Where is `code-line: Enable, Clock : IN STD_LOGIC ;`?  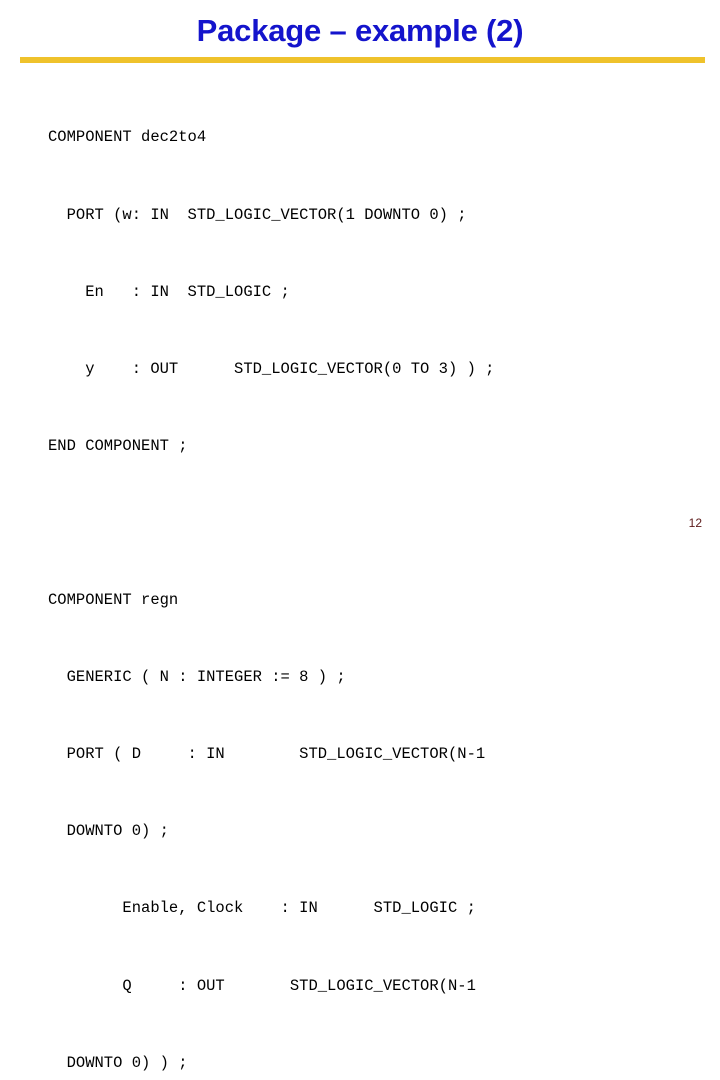 code-line: Enable, Clock : IN STD_LOGIC ; is located at coordinates (262, 908).